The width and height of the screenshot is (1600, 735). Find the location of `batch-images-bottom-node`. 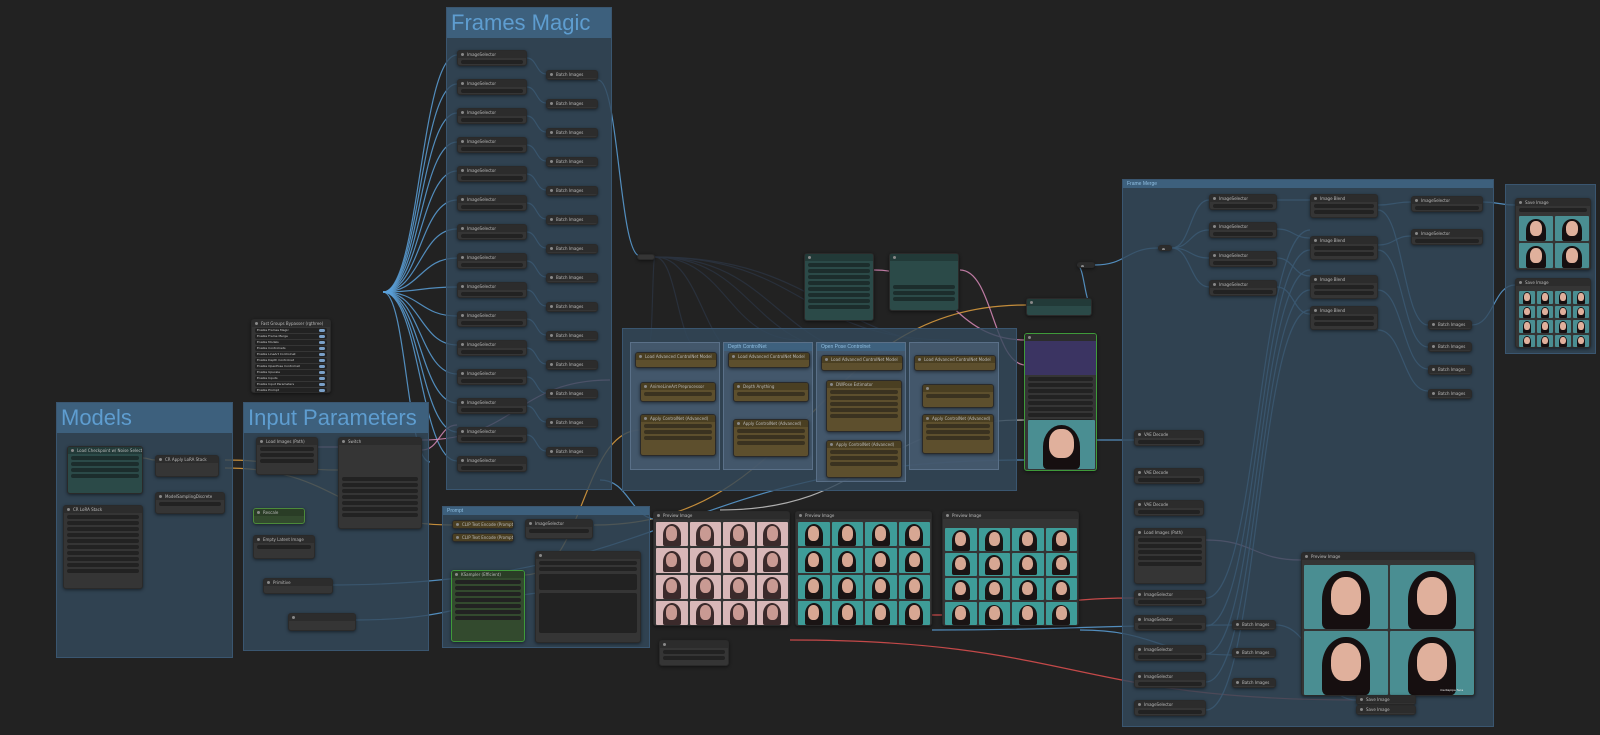

batch-images-bottom-node is located at coordinates (694, 653).